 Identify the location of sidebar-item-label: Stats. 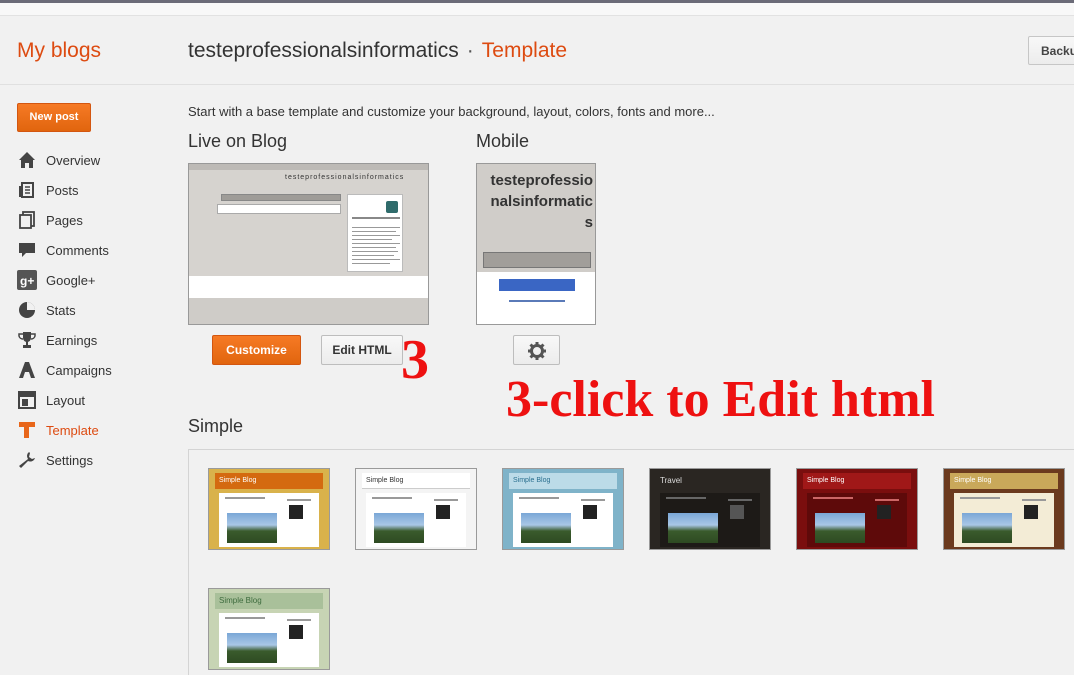
(61, 310).